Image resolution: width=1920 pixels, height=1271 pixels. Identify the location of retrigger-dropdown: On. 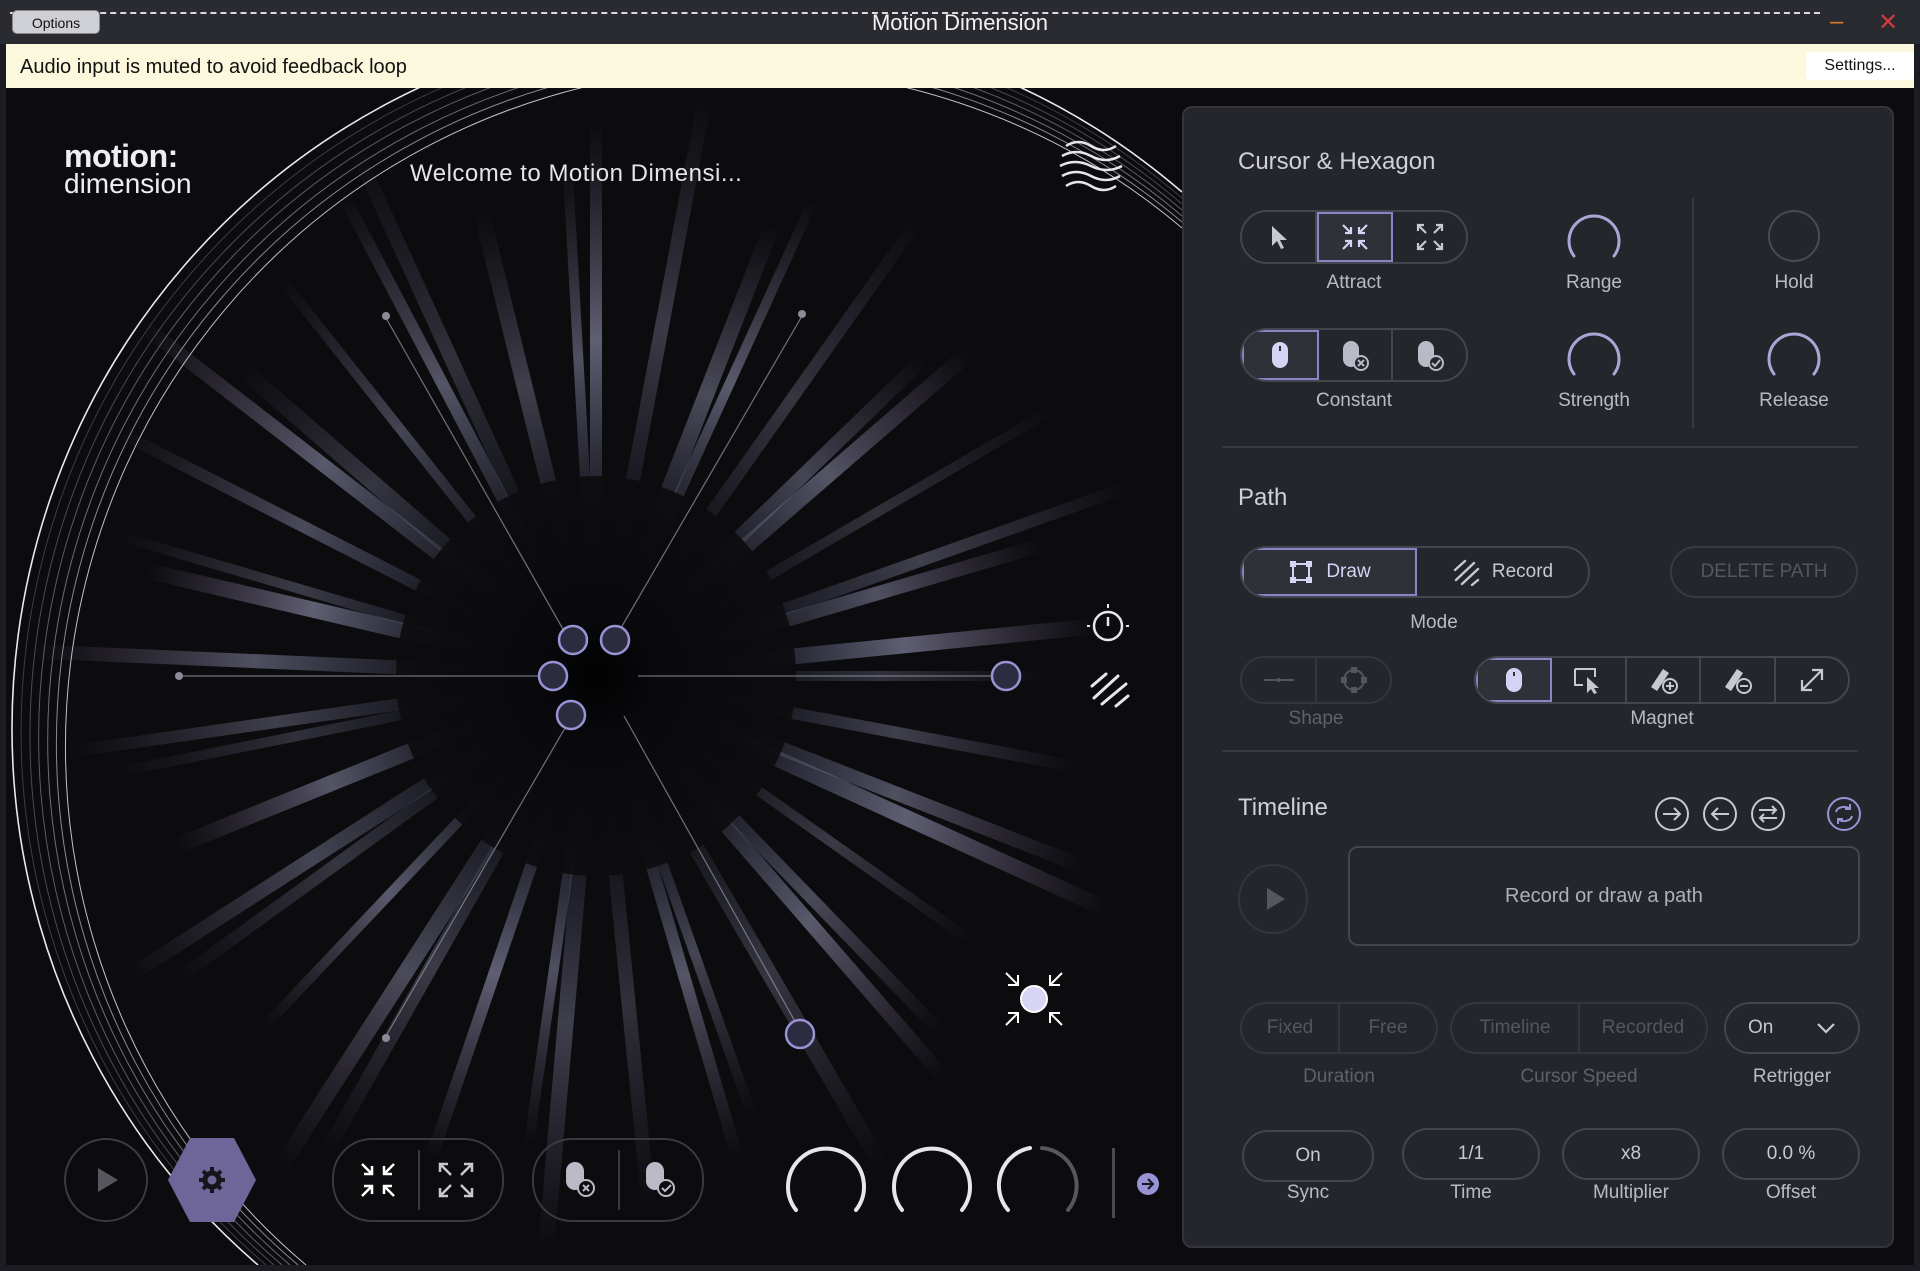
(1792, 1028).